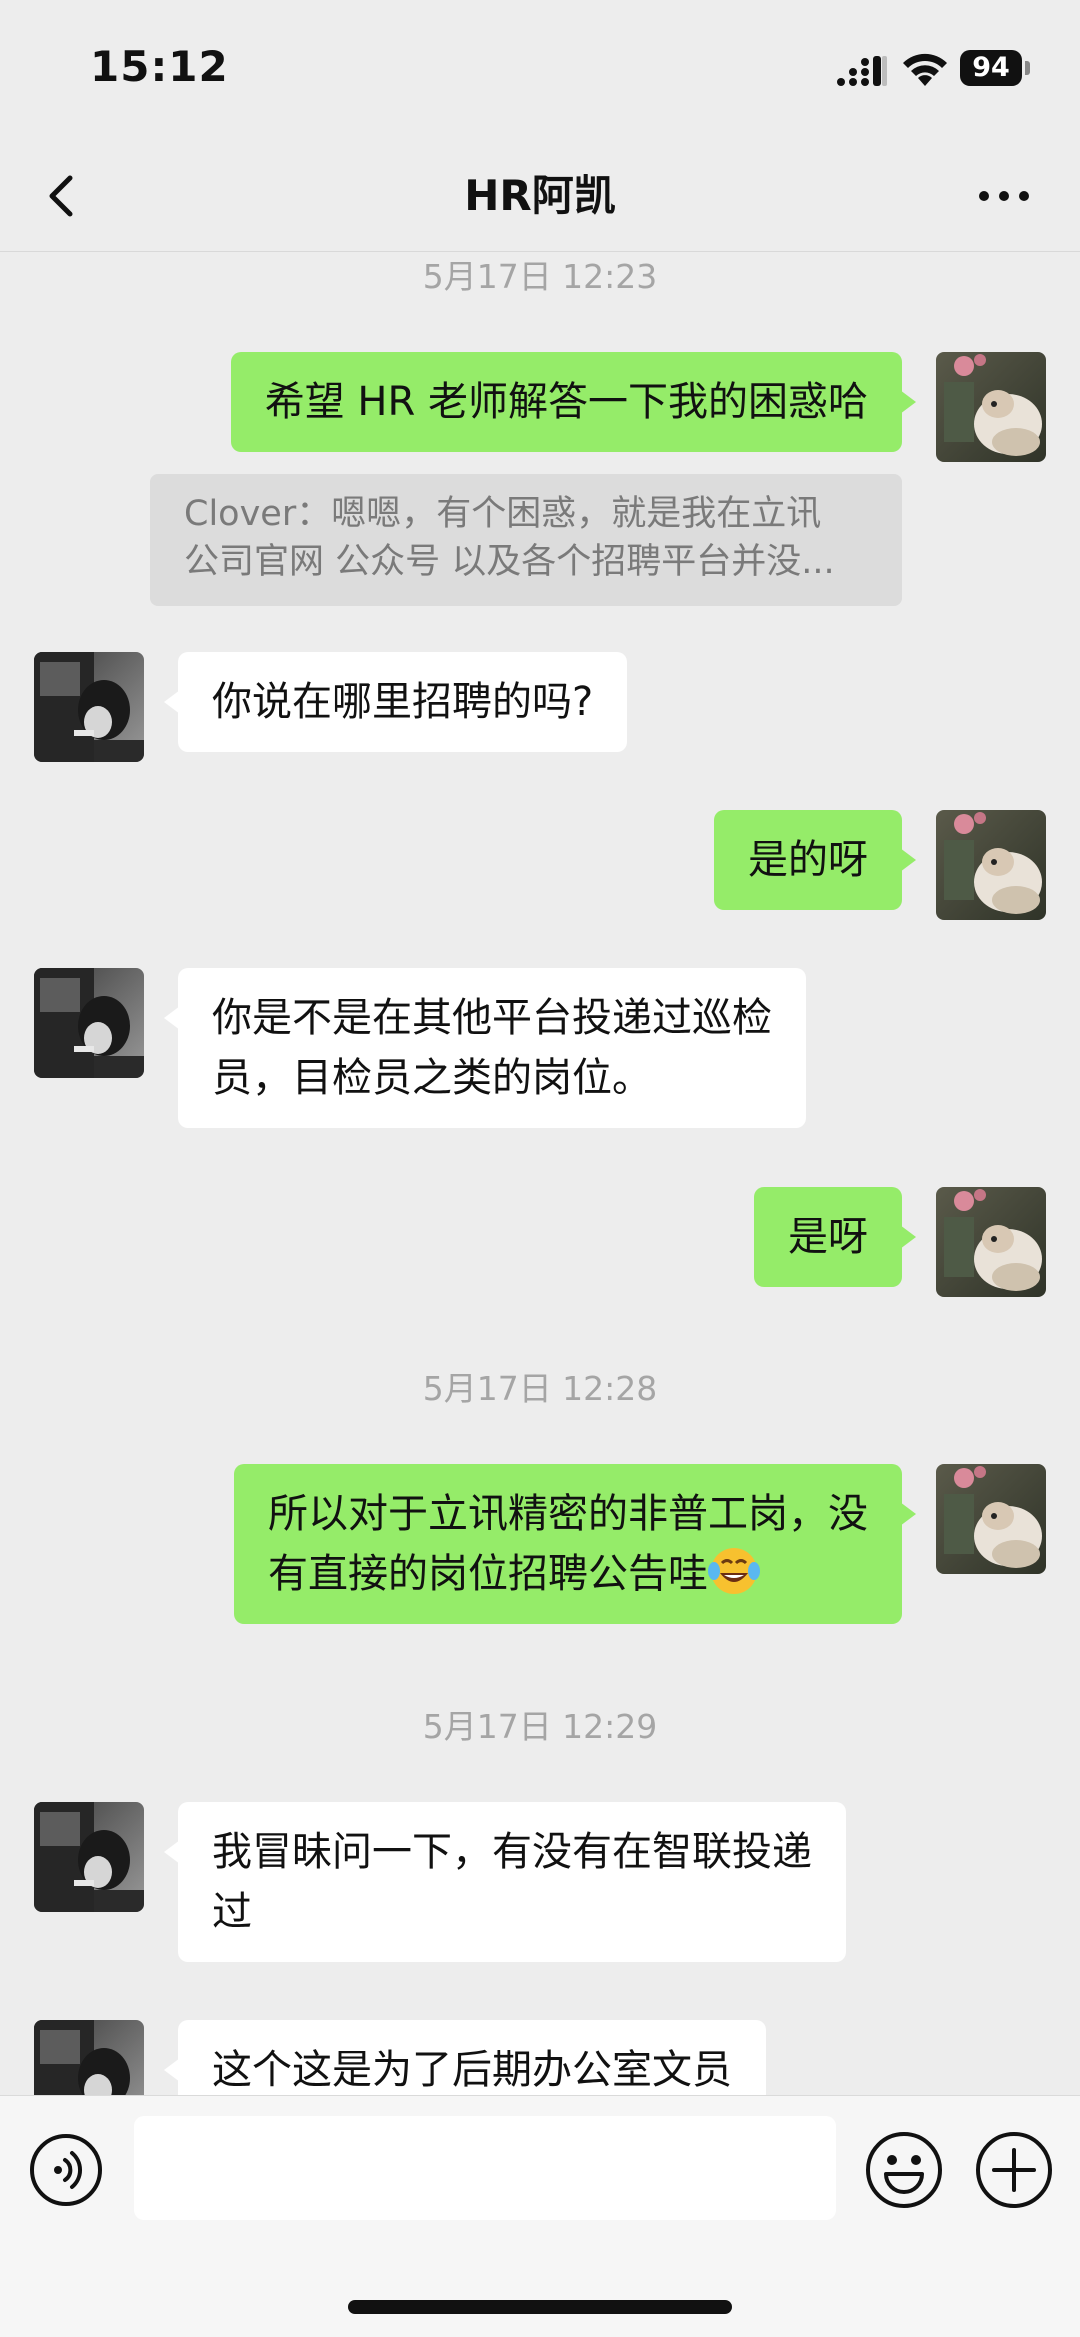 The width and height of the screenshot is (1080, 2337). What do you see at coordinates (485, 2168) in the screenshot?
I see `message-input` at bounding box center [485, 2168].